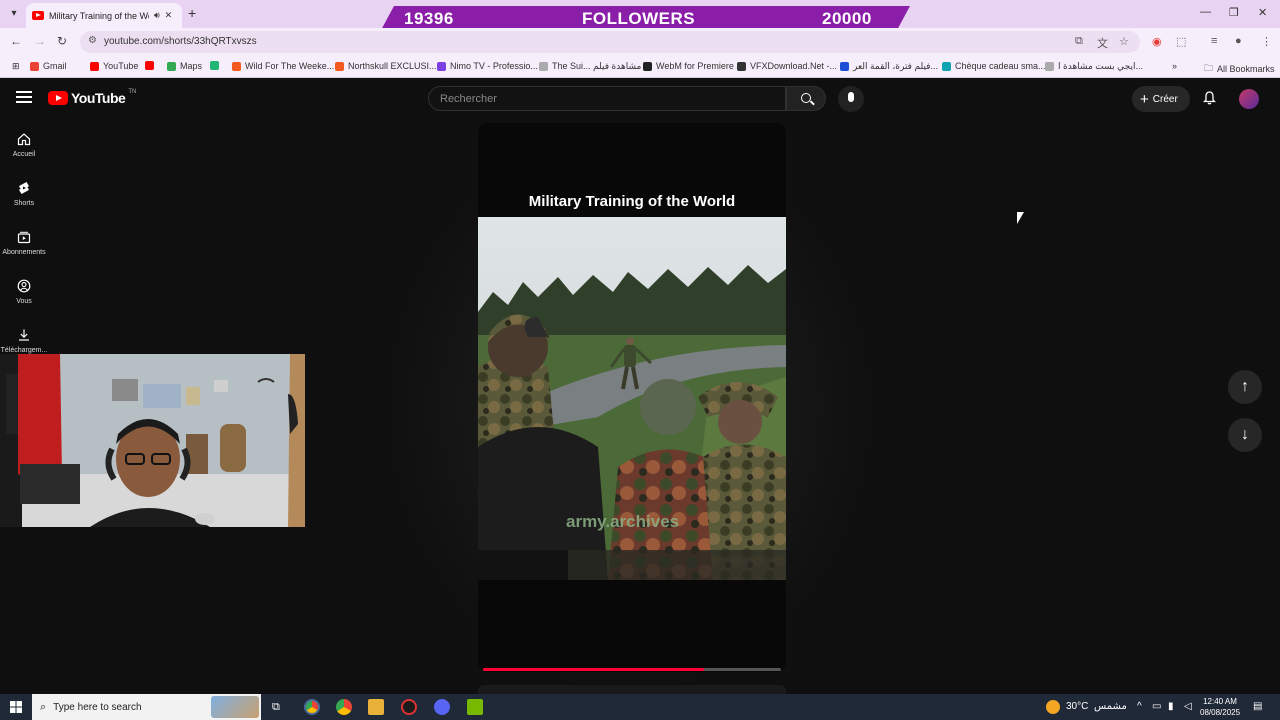 This screenshot has height=720, width=1280. I want to click on weather-description: مشمس, so click(1110, 706).